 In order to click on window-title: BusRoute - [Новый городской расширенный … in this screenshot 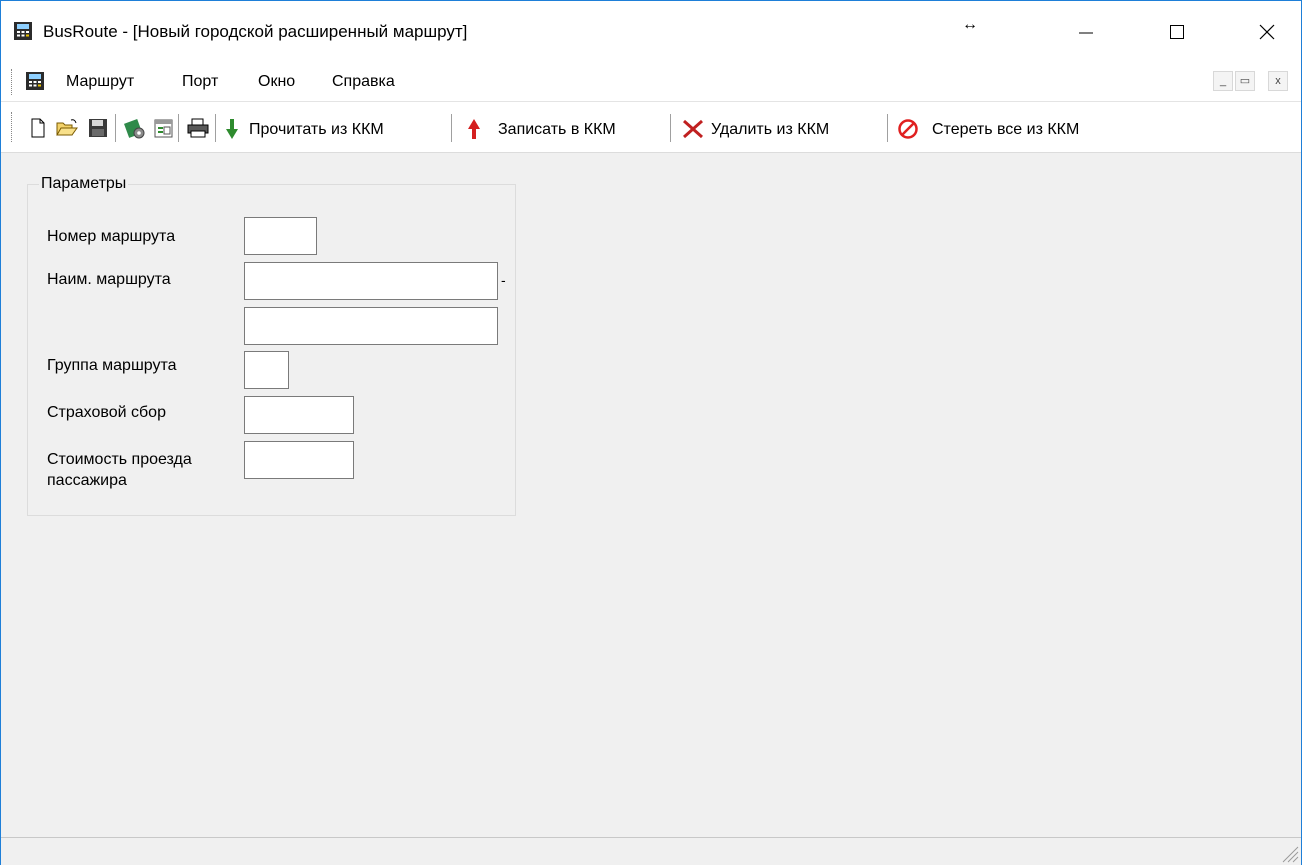, I will do `click(255, 31)`.